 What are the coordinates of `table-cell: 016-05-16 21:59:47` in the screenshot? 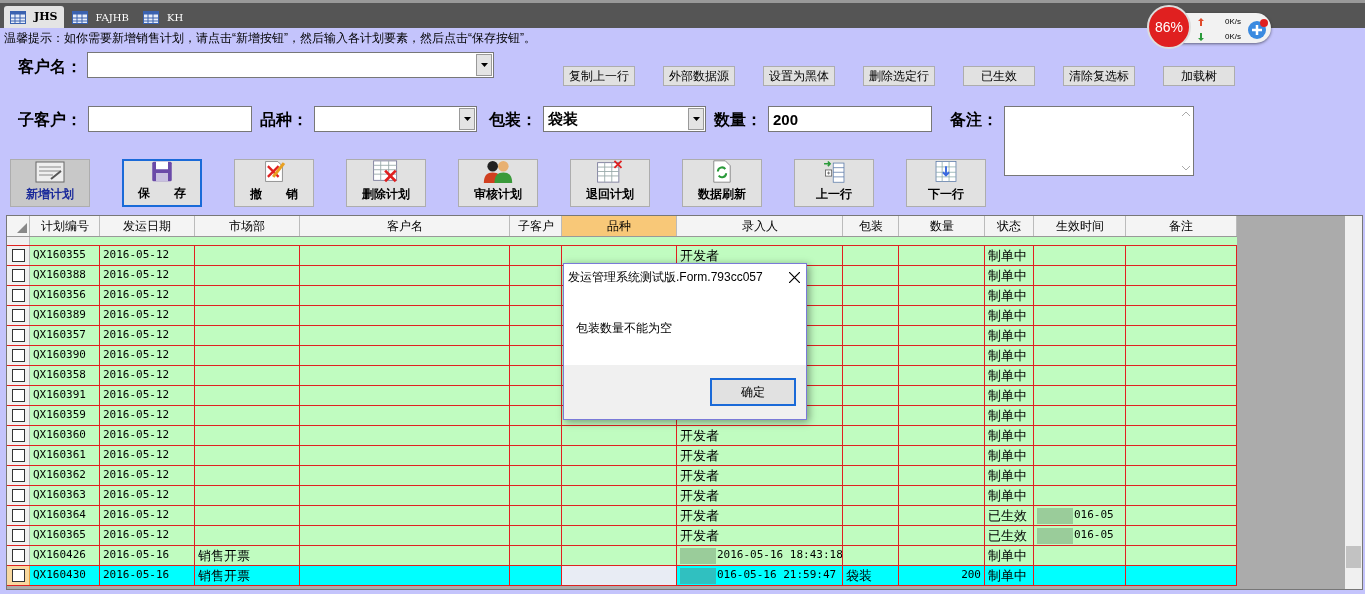 It's located at (777, 575).